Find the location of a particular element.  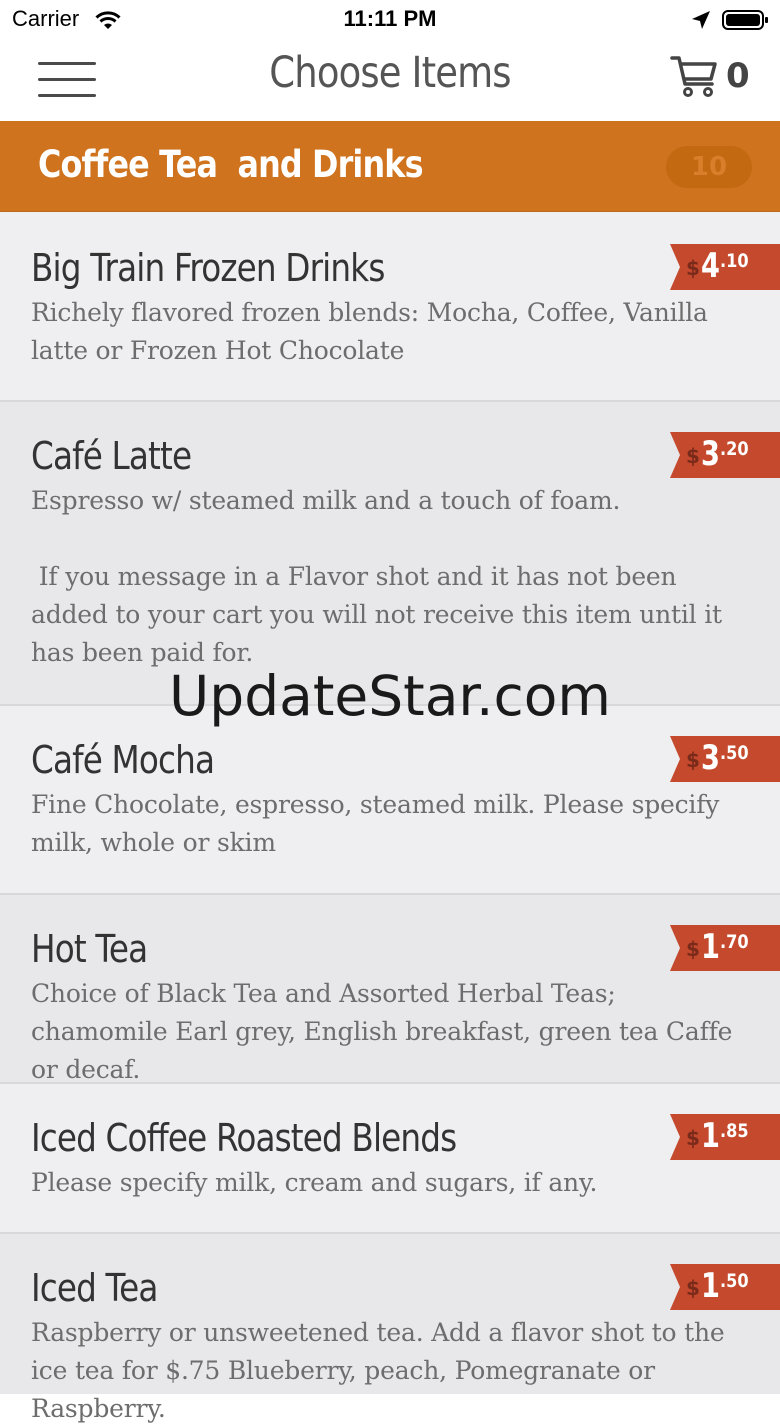

item-name: Iced Coffee Roasted Blends is located at coordinates (244, 1138).